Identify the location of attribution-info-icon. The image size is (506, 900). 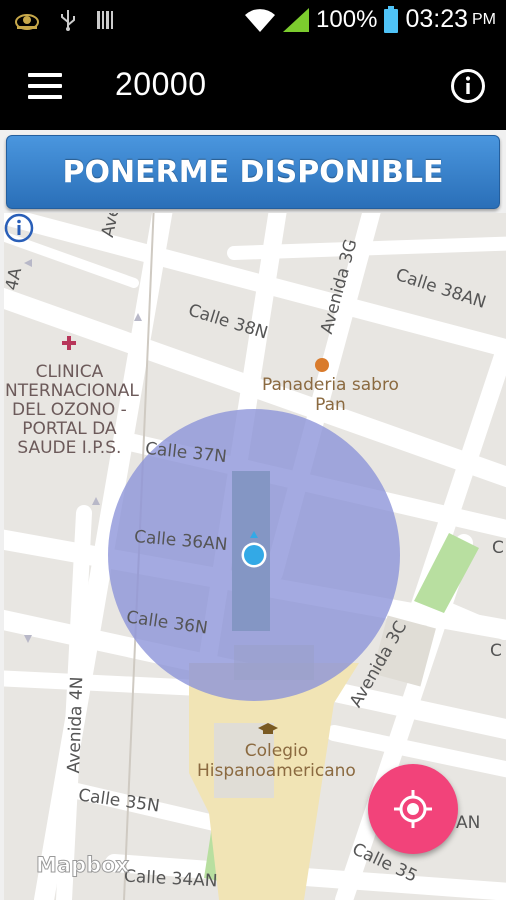
(19, 228).